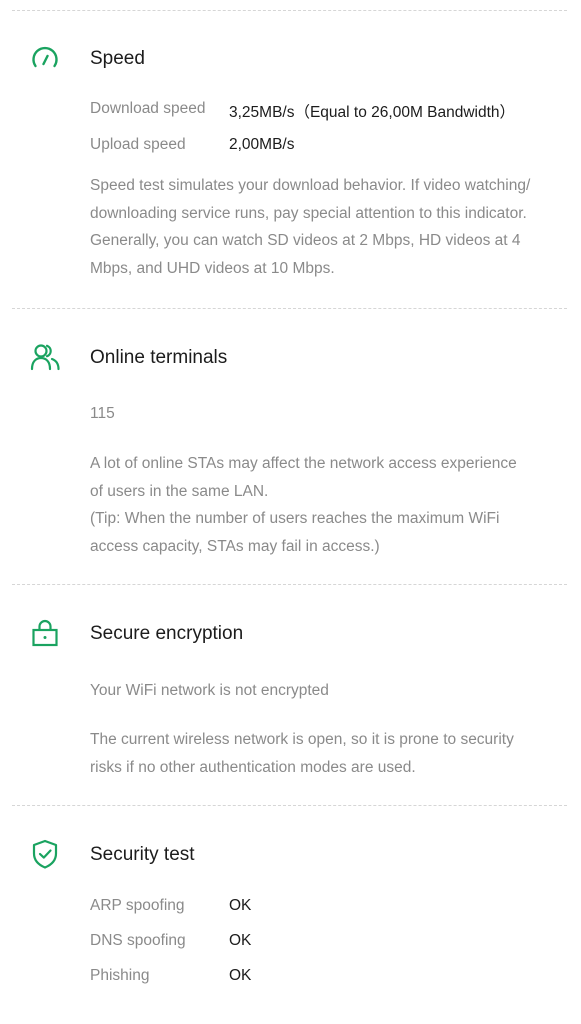 The width and height of the screenshot is (581, 1024). Describe the element at coordinates (45, 357) in the screenshot. I see `users-icon` at that location.